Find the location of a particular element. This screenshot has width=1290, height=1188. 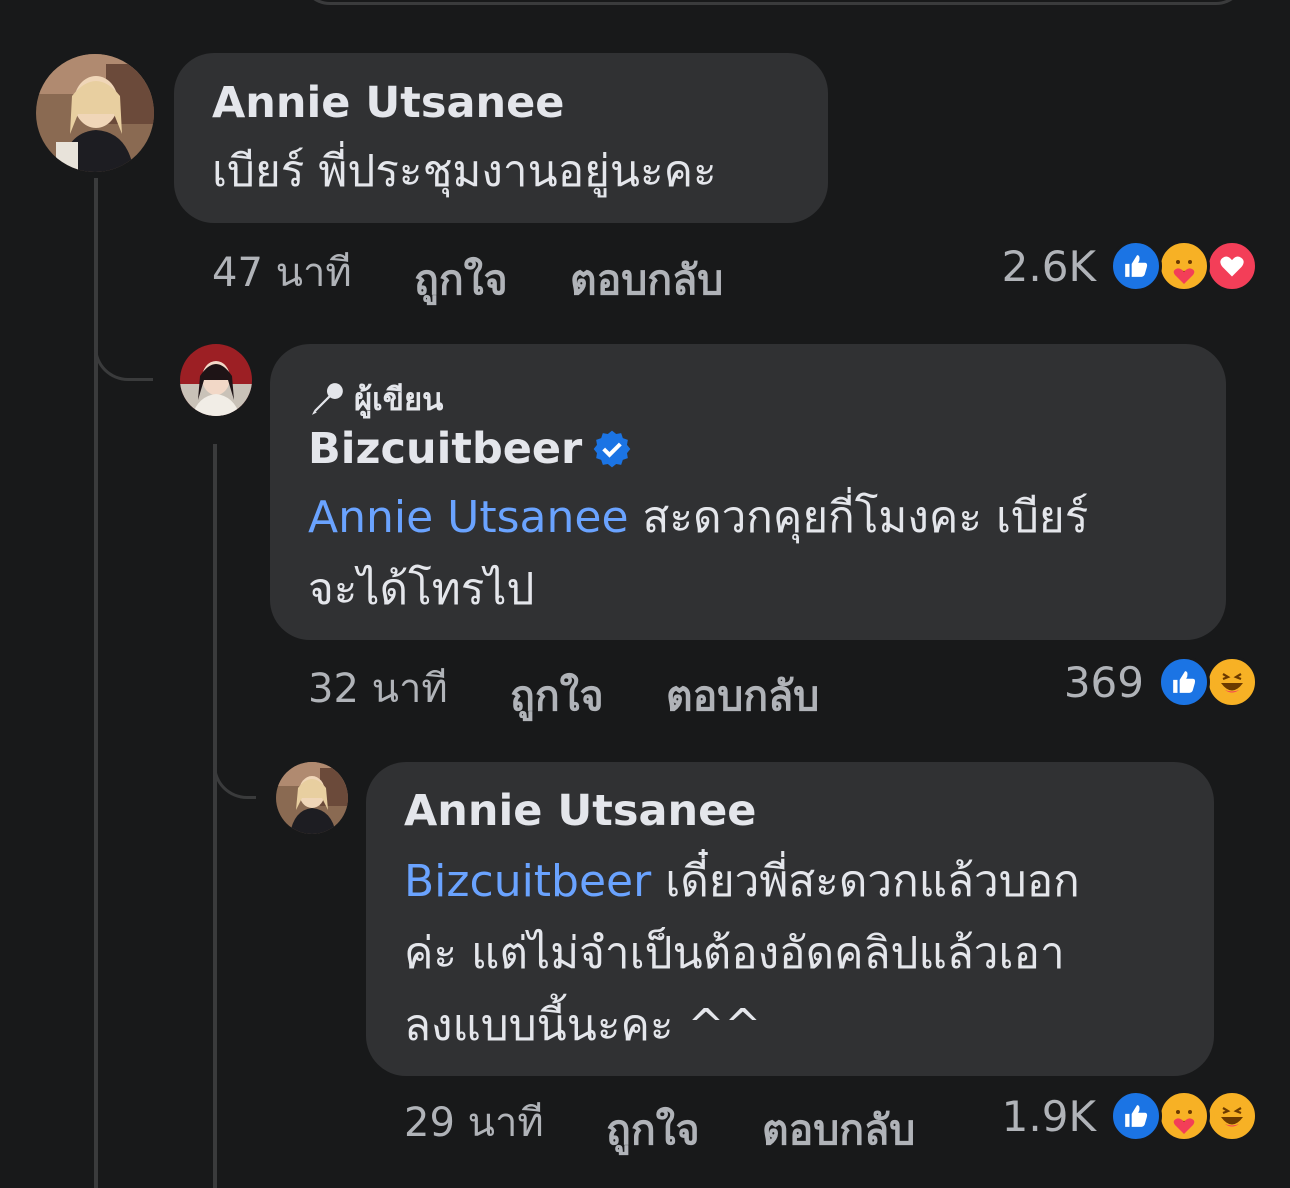

thread-connector-reply1 is located at coordinates (123, 350).